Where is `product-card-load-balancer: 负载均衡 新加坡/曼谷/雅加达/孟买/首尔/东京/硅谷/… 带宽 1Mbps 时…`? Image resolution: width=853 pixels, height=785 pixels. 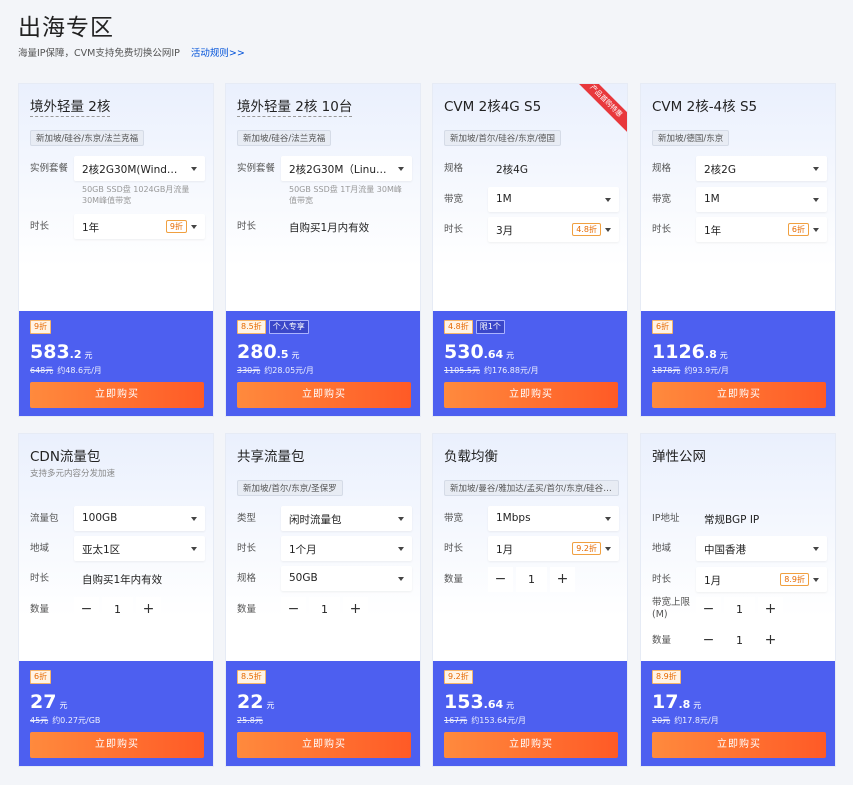
product-card-load-balancer: 负载均衡 新加坡/曼谷/雅加达/孟买/首尔/东京/硅谷/… 带宽 1Mbps 时… is located at coordinates (530, 600).